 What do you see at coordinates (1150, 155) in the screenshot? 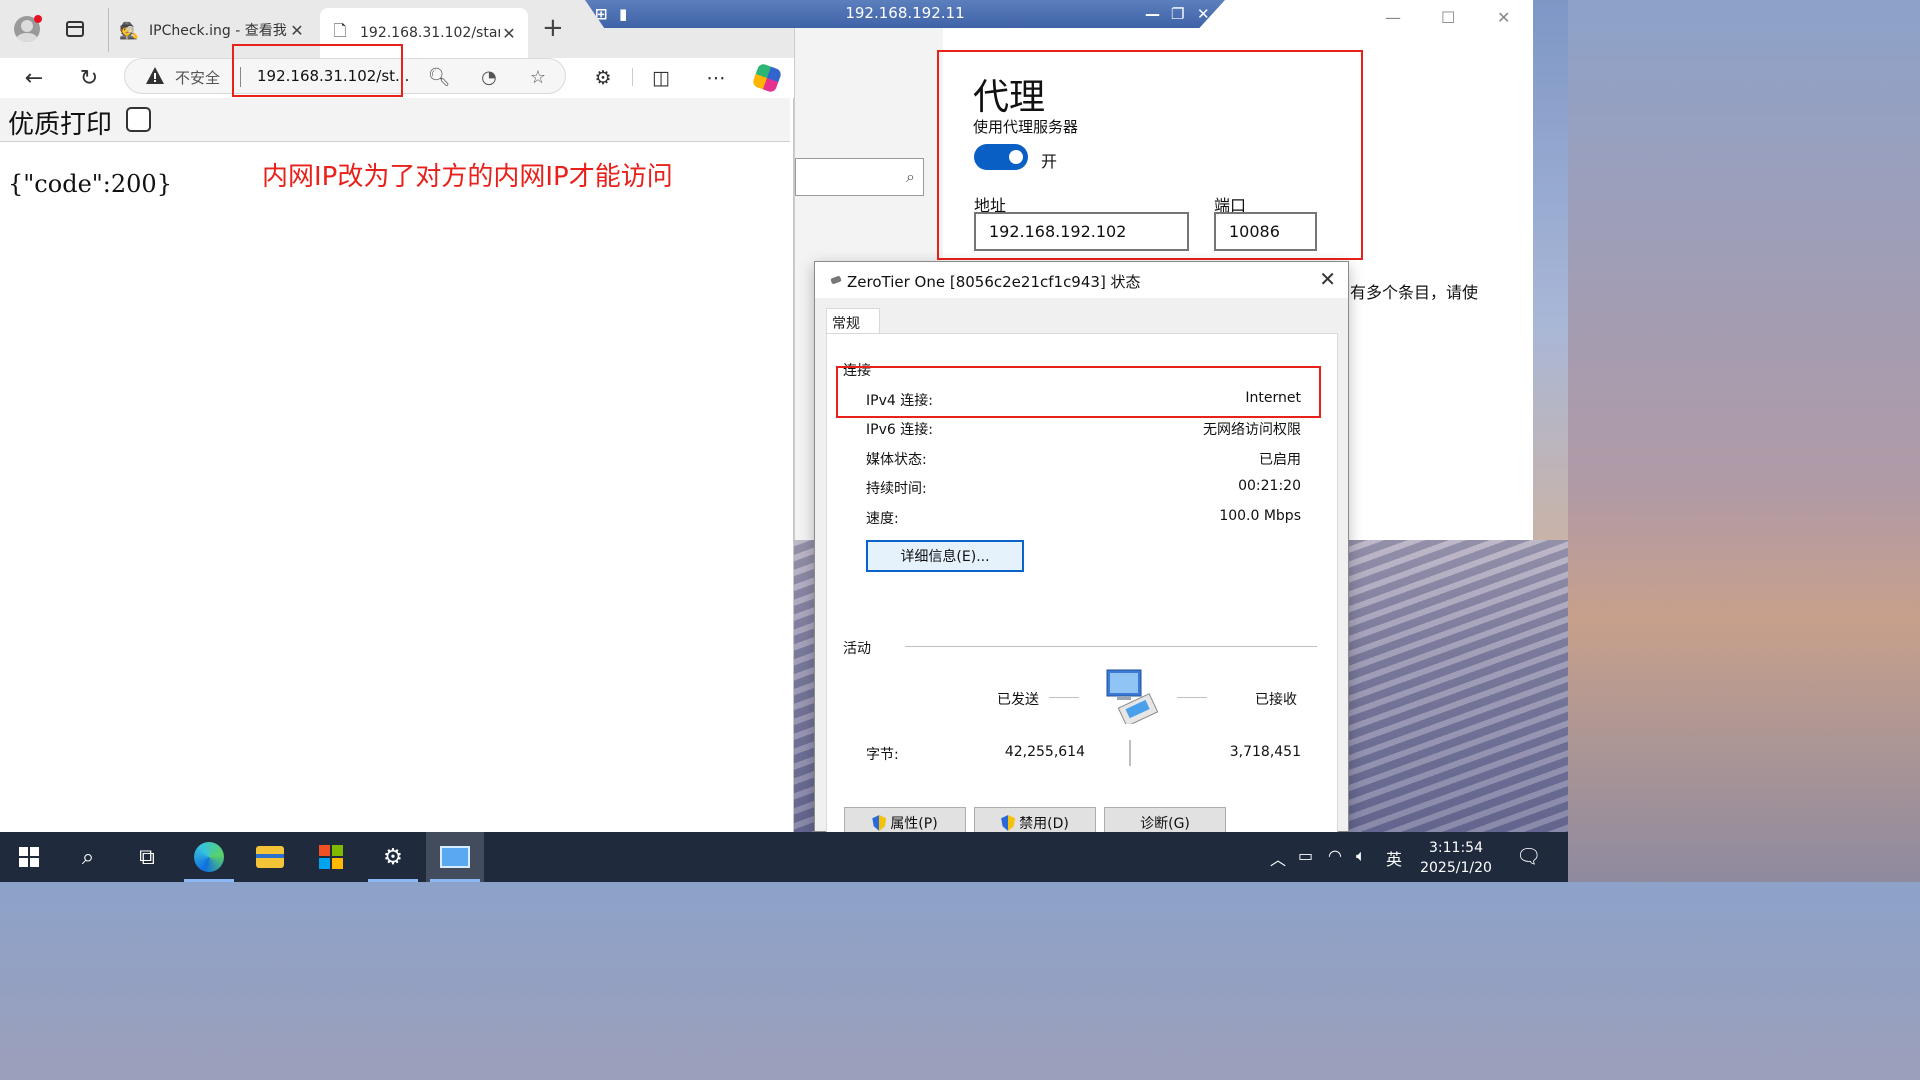
I see `proxy-highlight-box` at bounding box center [1150, 155].